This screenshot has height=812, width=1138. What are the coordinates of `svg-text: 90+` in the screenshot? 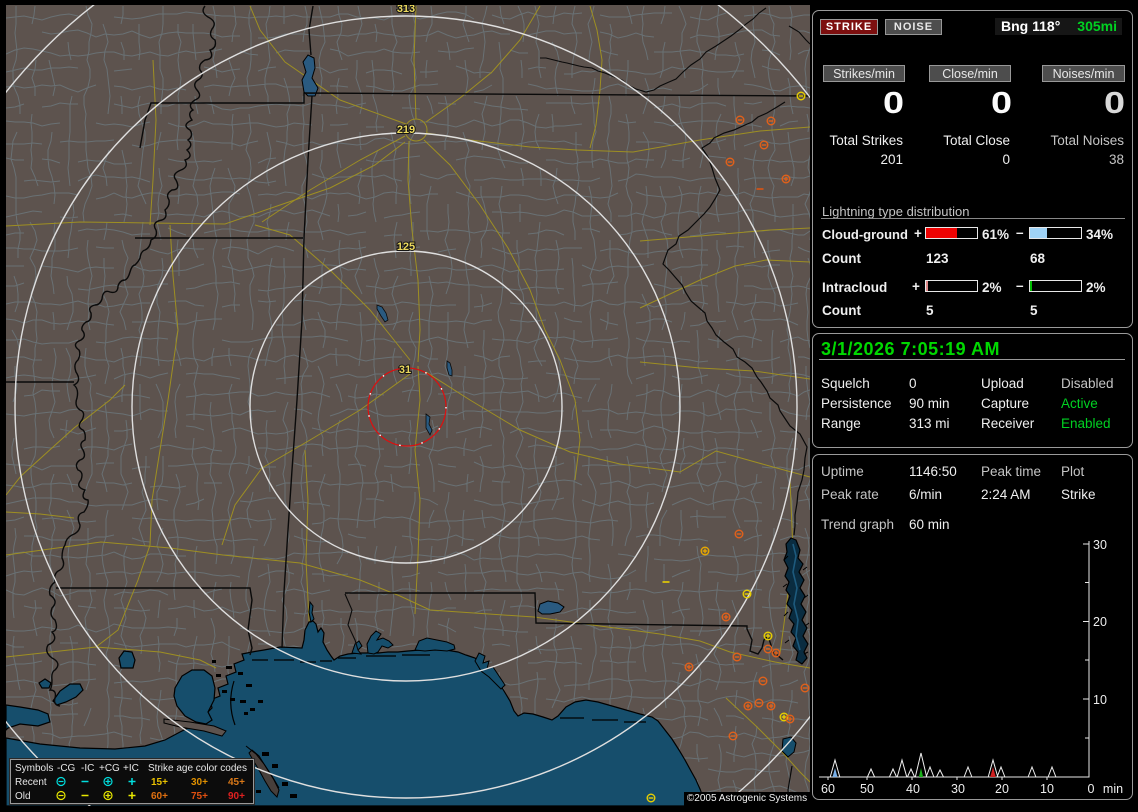 It's located at (236, 796).